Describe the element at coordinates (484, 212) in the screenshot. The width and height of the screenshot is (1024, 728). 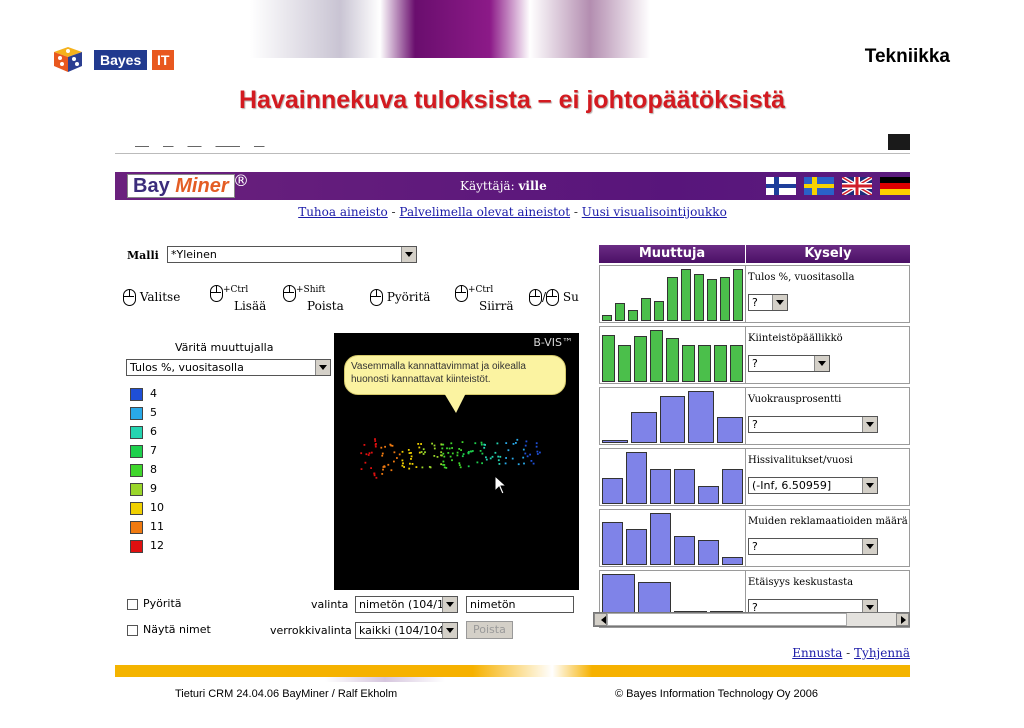
I see `server-datasets-link: Palvelimella olevat aineistot` at that location.